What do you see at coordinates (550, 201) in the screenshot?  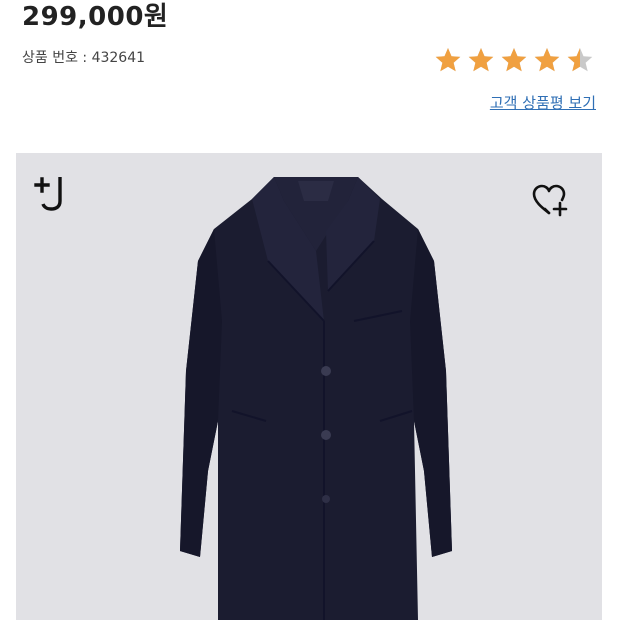 I see `heart-plus-icon` at bounding box center [550, 201].